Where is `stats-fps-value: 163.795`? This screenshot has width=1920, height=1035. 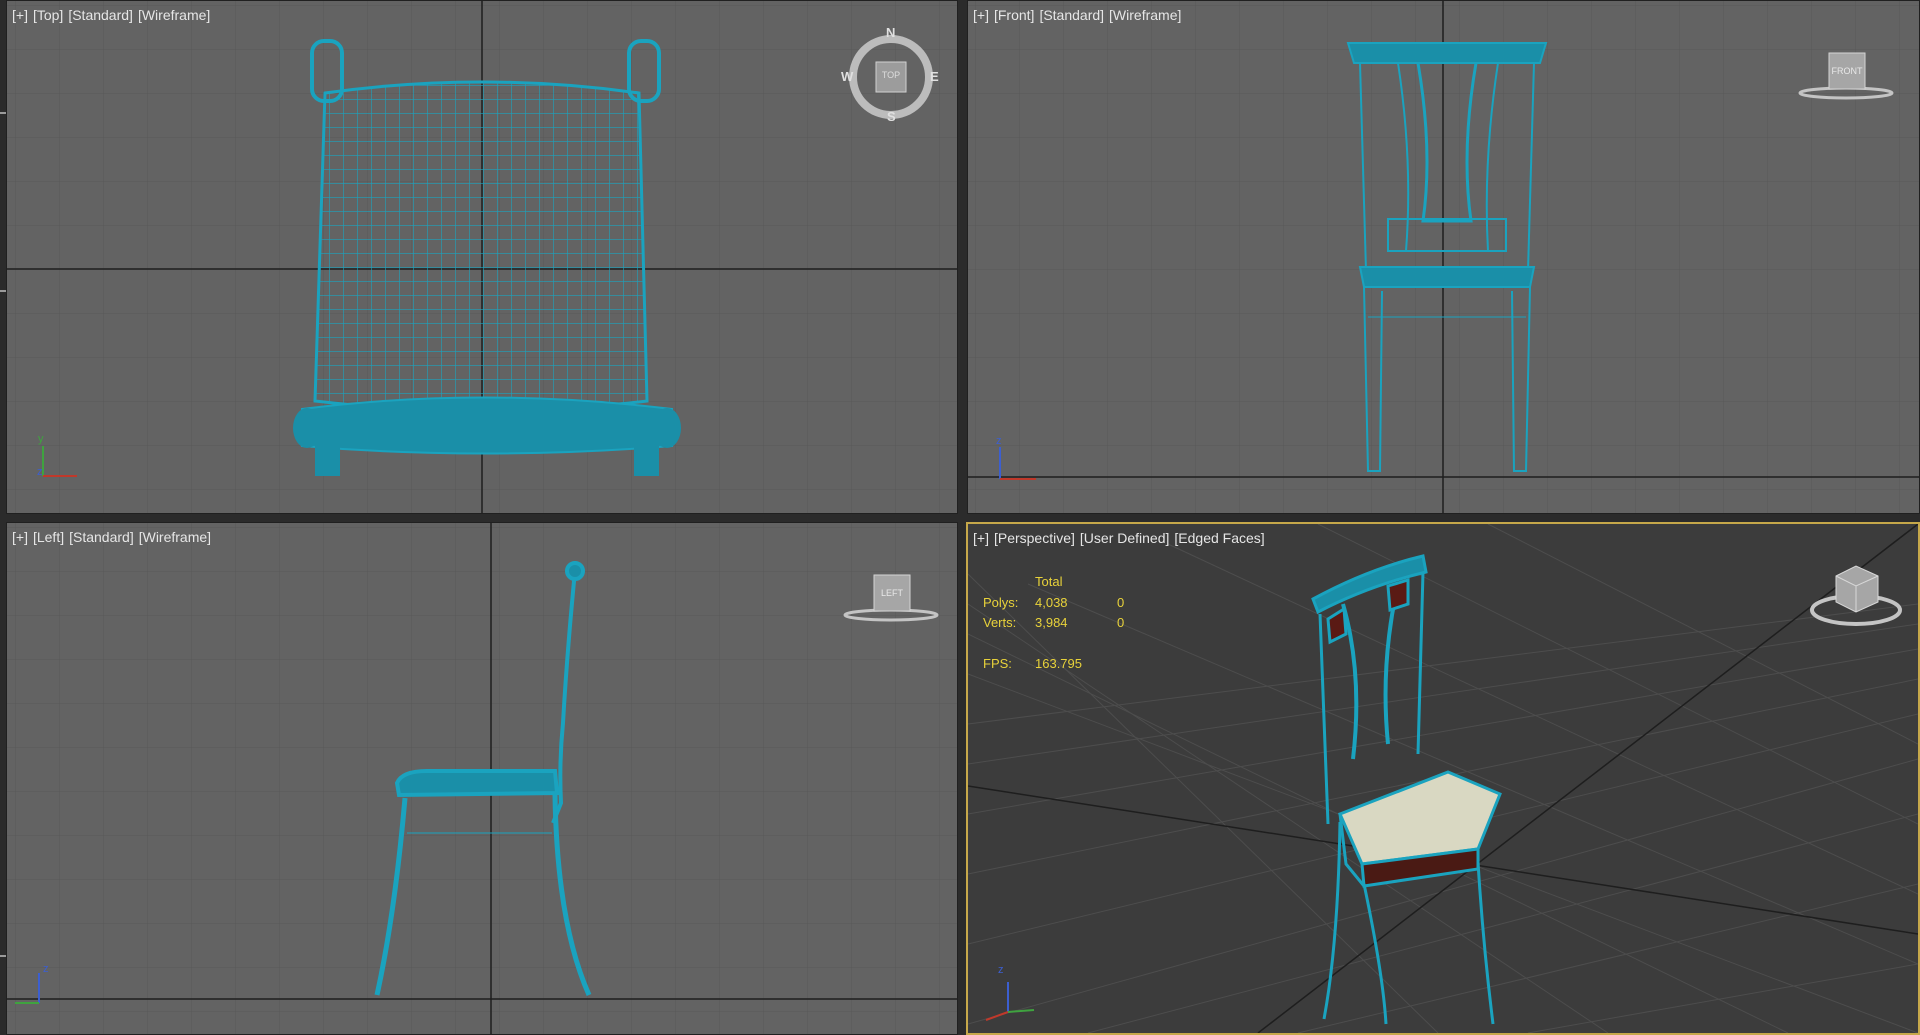 stats-fps-value: 163.795 is located at coordinates (1058, 663).